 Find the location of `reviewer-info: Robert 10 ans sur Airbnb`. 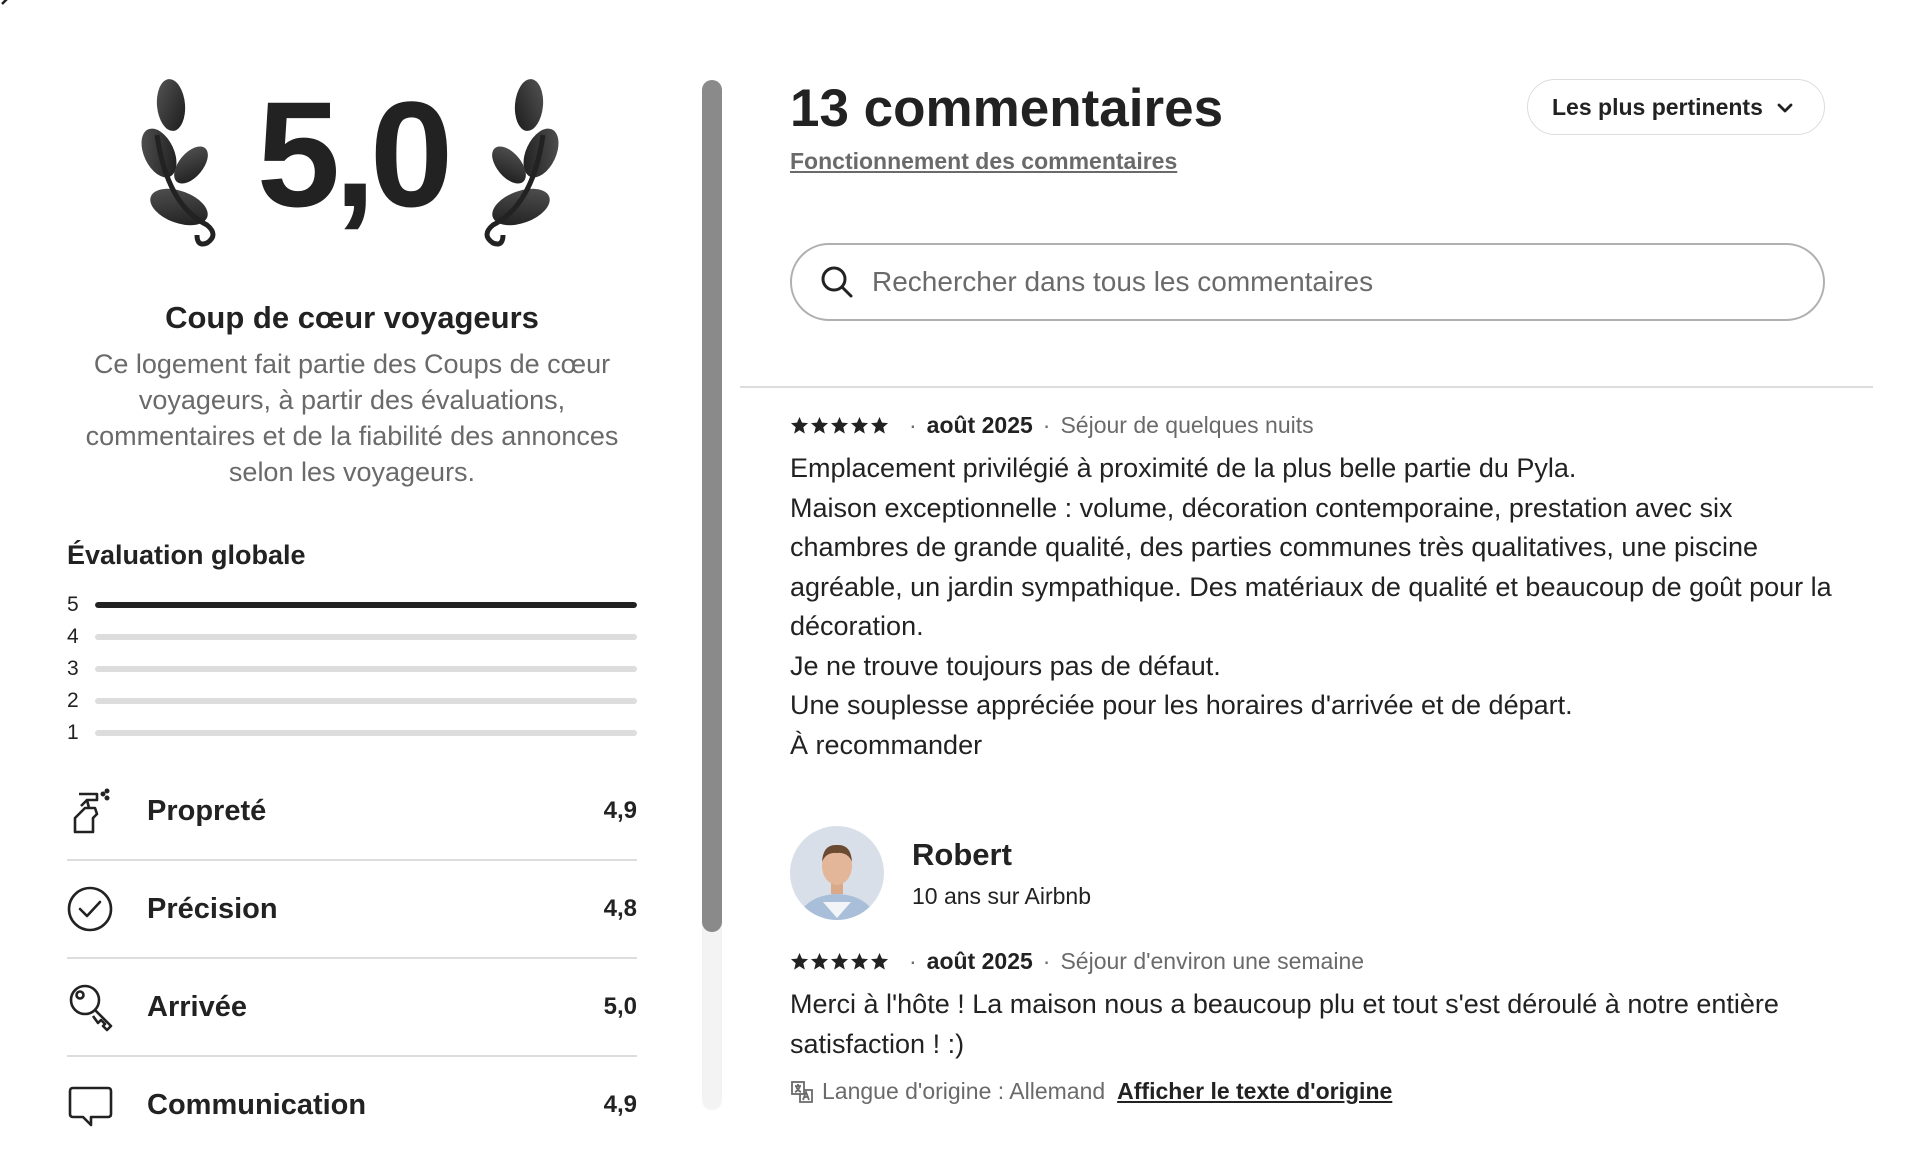

reviewer-info: Robert 10 ans sur Airbnb is located at coordinates (1001, 873).